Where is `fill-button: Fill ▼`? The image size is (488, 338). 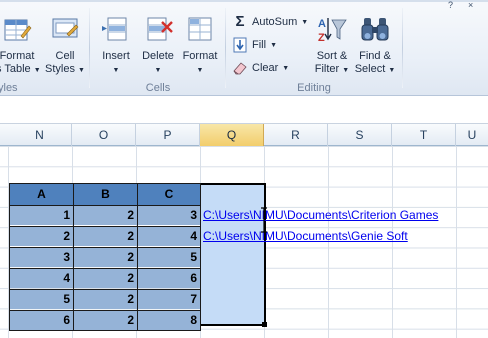
fill-button: Fill ▼ is located at coordinates (254, 45).